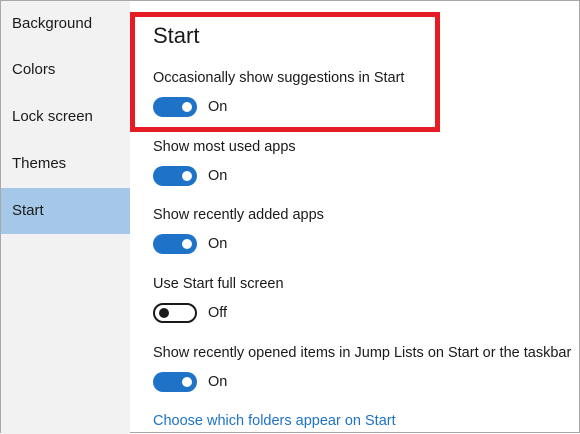 The image size is (580, 434). I want to click on jump-lists-state: On, so click(218, 382).